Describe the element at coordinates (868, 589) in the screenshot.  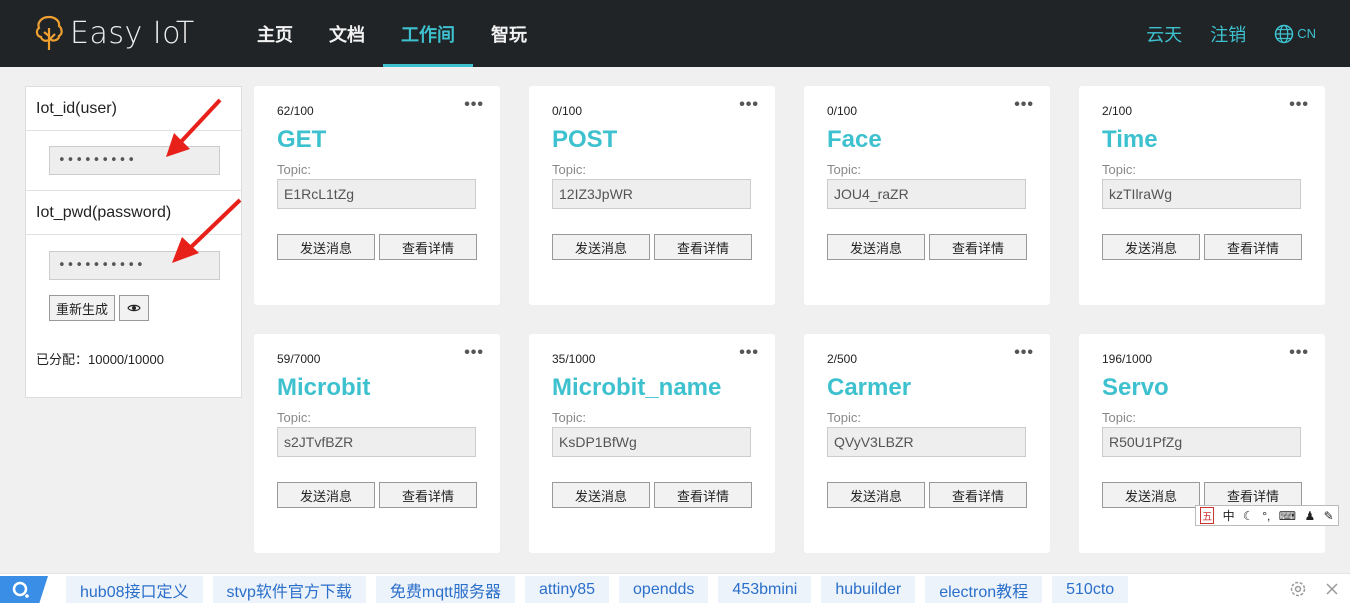
I see `search-tag: hubuilder` at that location.